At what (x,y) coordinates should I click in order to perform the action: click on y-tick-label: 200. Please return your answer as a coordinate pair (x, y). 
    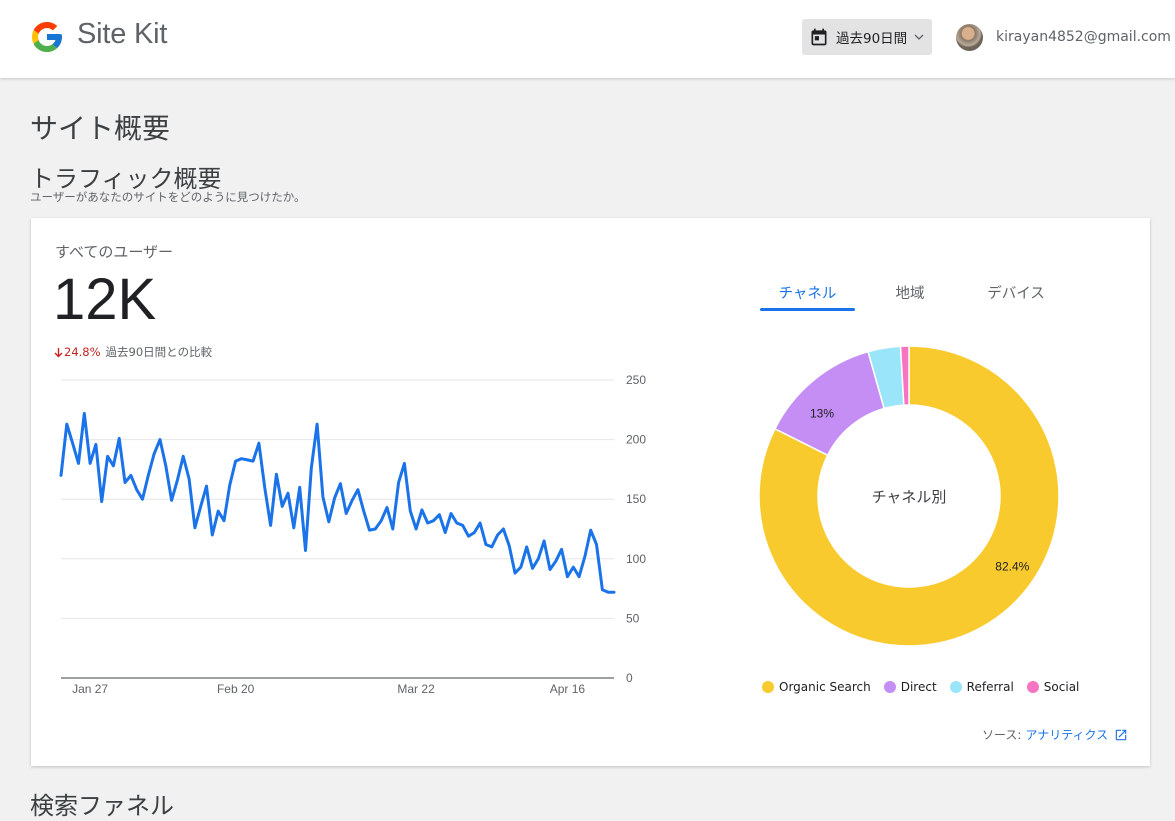
    Looking at the image, I should click on (636, 440).